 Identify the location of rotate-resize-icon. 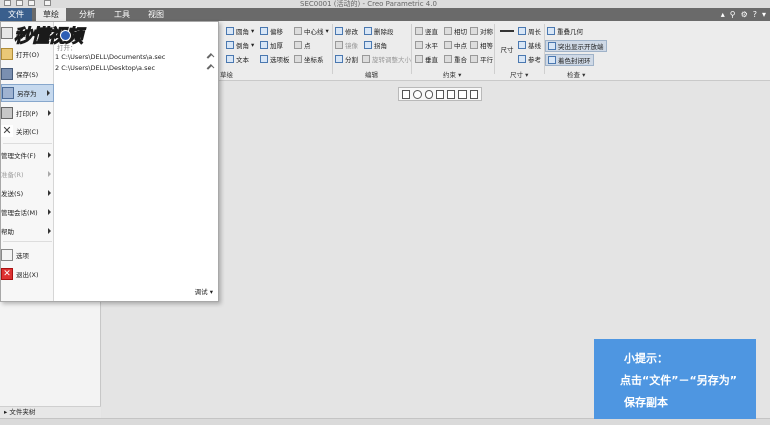
(366, 59).